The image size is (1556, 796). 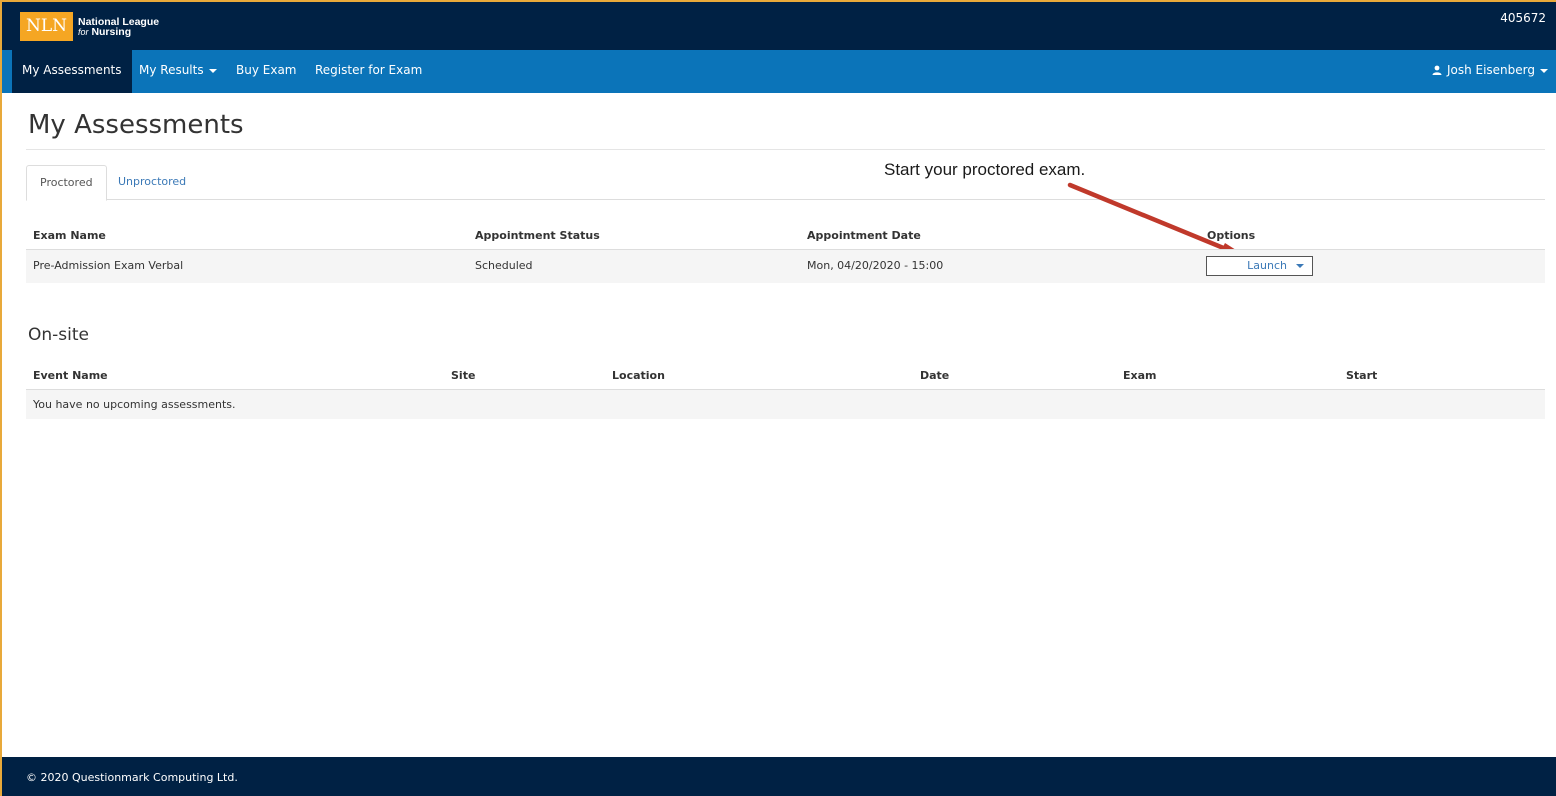 I want to click on nav-register-for-exam: Register for Exam, so click(x=368, y=71).